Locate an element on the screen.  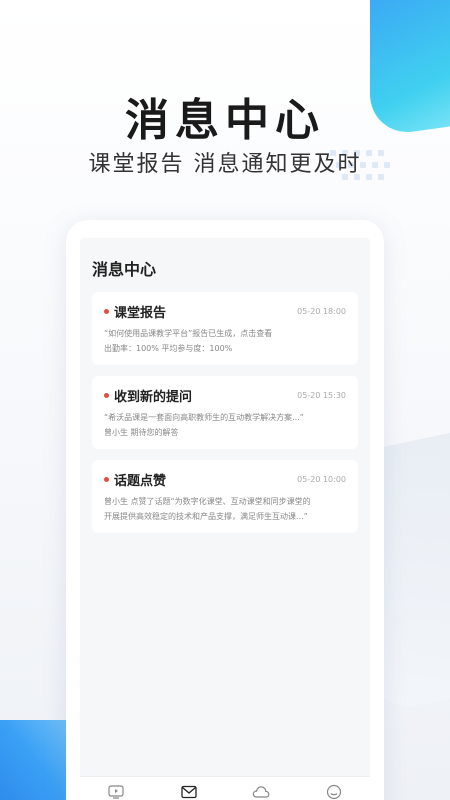
tab-cloud: 云盘 is located at coordinates (261, 792).